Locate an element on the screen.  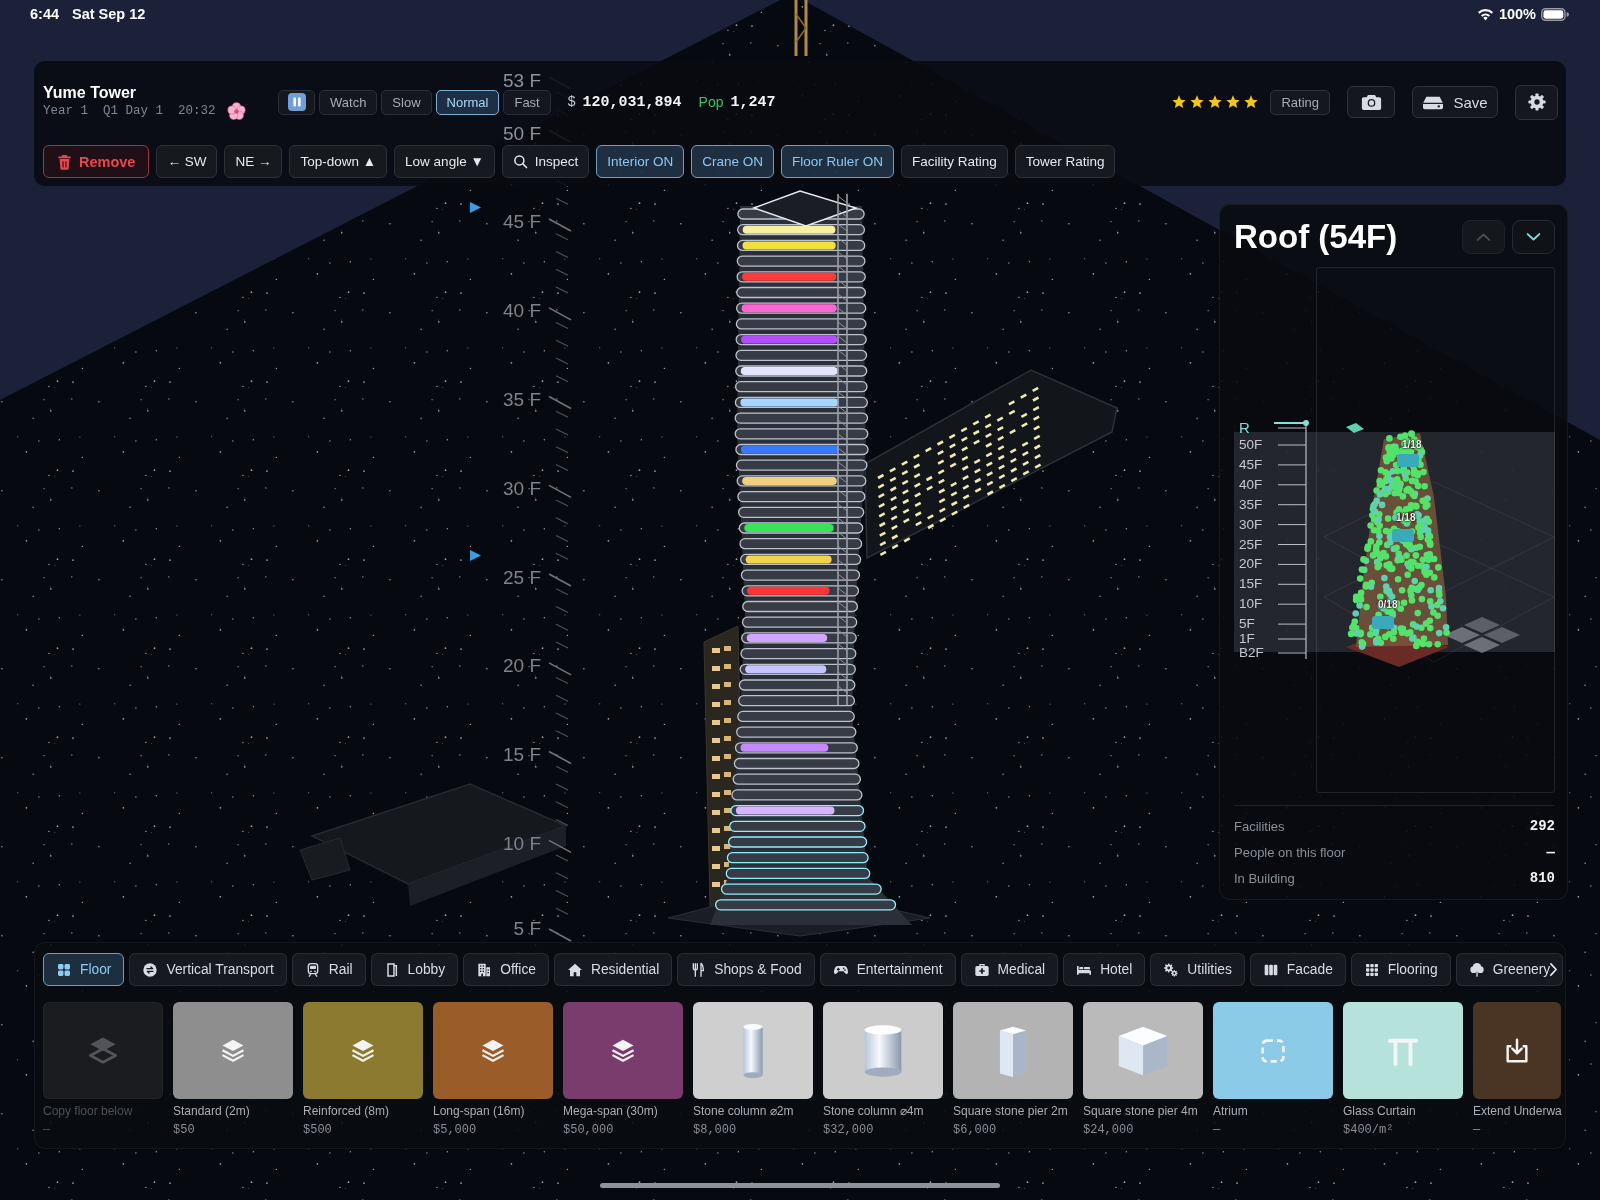
download-tray-icon is located at coordinates (1517, 1050).